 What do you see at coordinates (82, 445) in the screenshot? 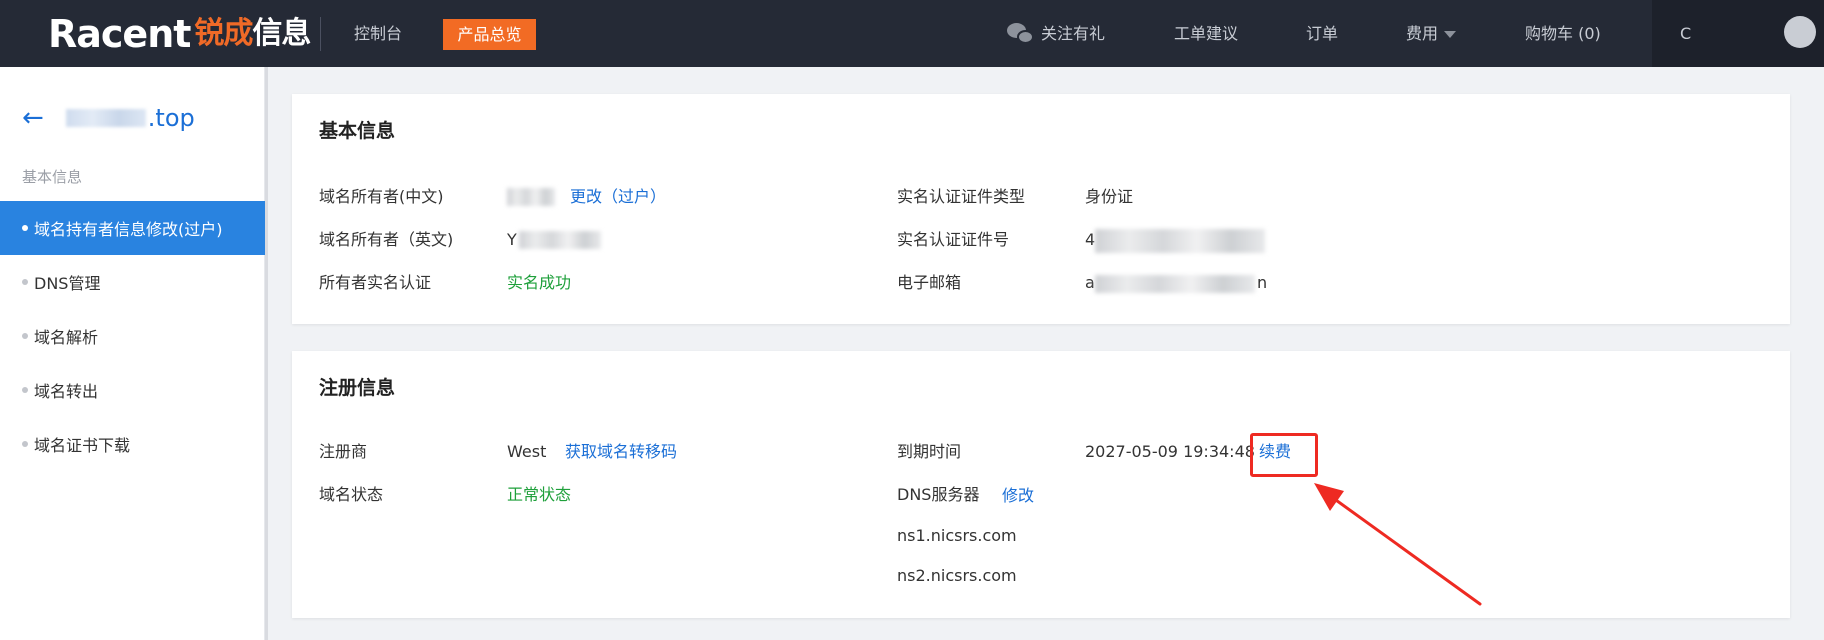
I see `sidebar-item-label: 域名证书下载` at bounding box center [82, 445].